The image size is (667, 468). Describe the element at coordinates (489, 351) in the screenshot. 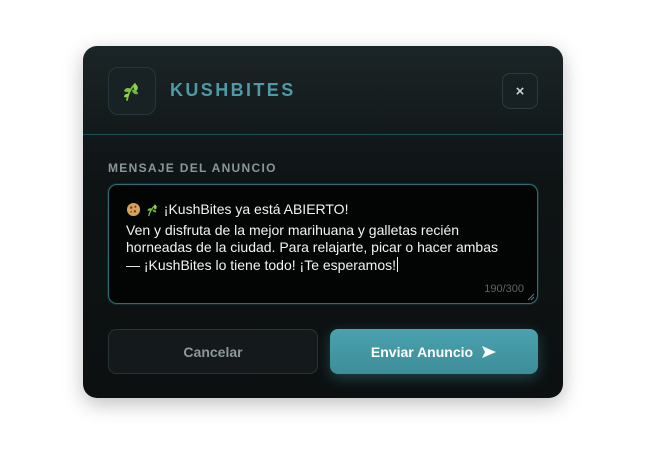

I see `send-icon` at that location.